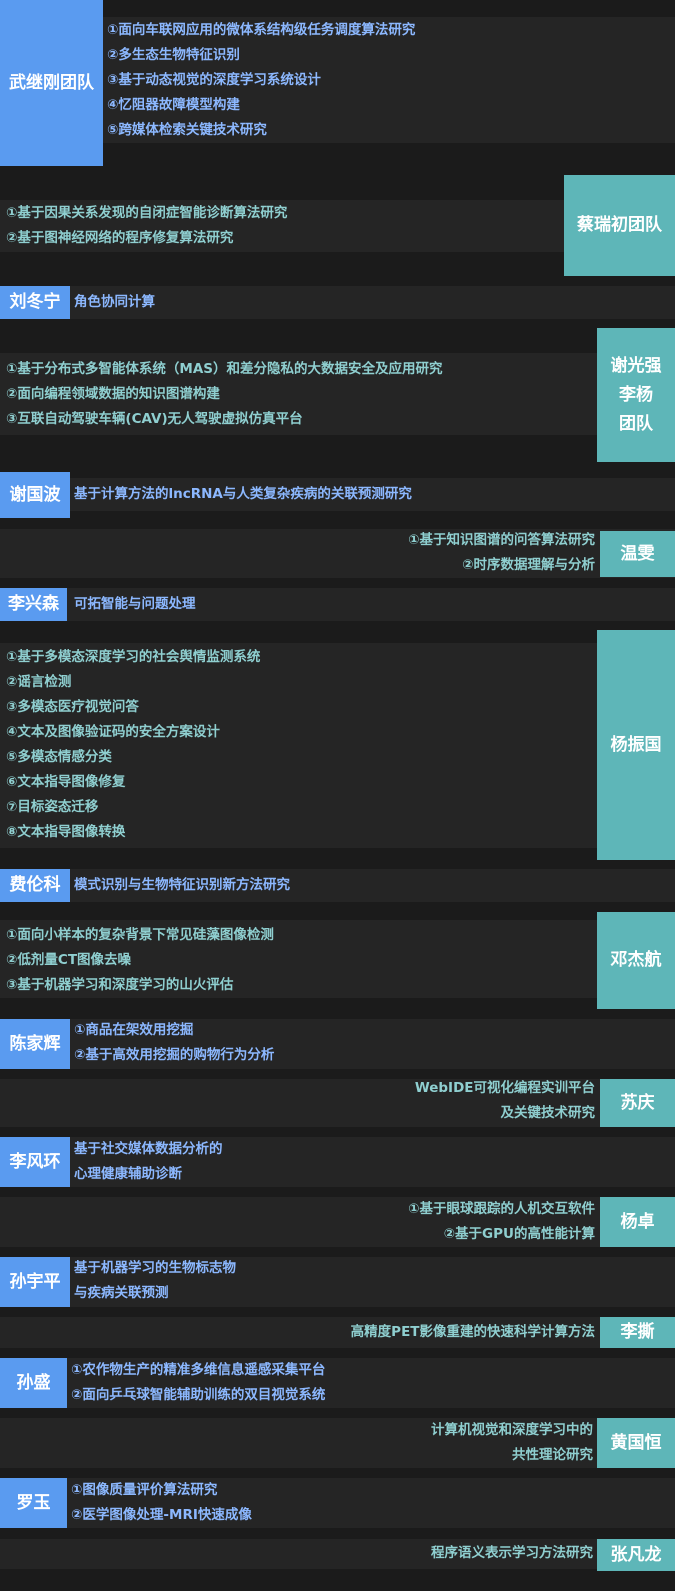 This screenshot has width=675, height=1591. I want to click on project-list: ①农作物生产的精准多维信息遥感采集平台 ②面向乒乓球智能辅助训练的双目视觉系统, so click(198, 1383).